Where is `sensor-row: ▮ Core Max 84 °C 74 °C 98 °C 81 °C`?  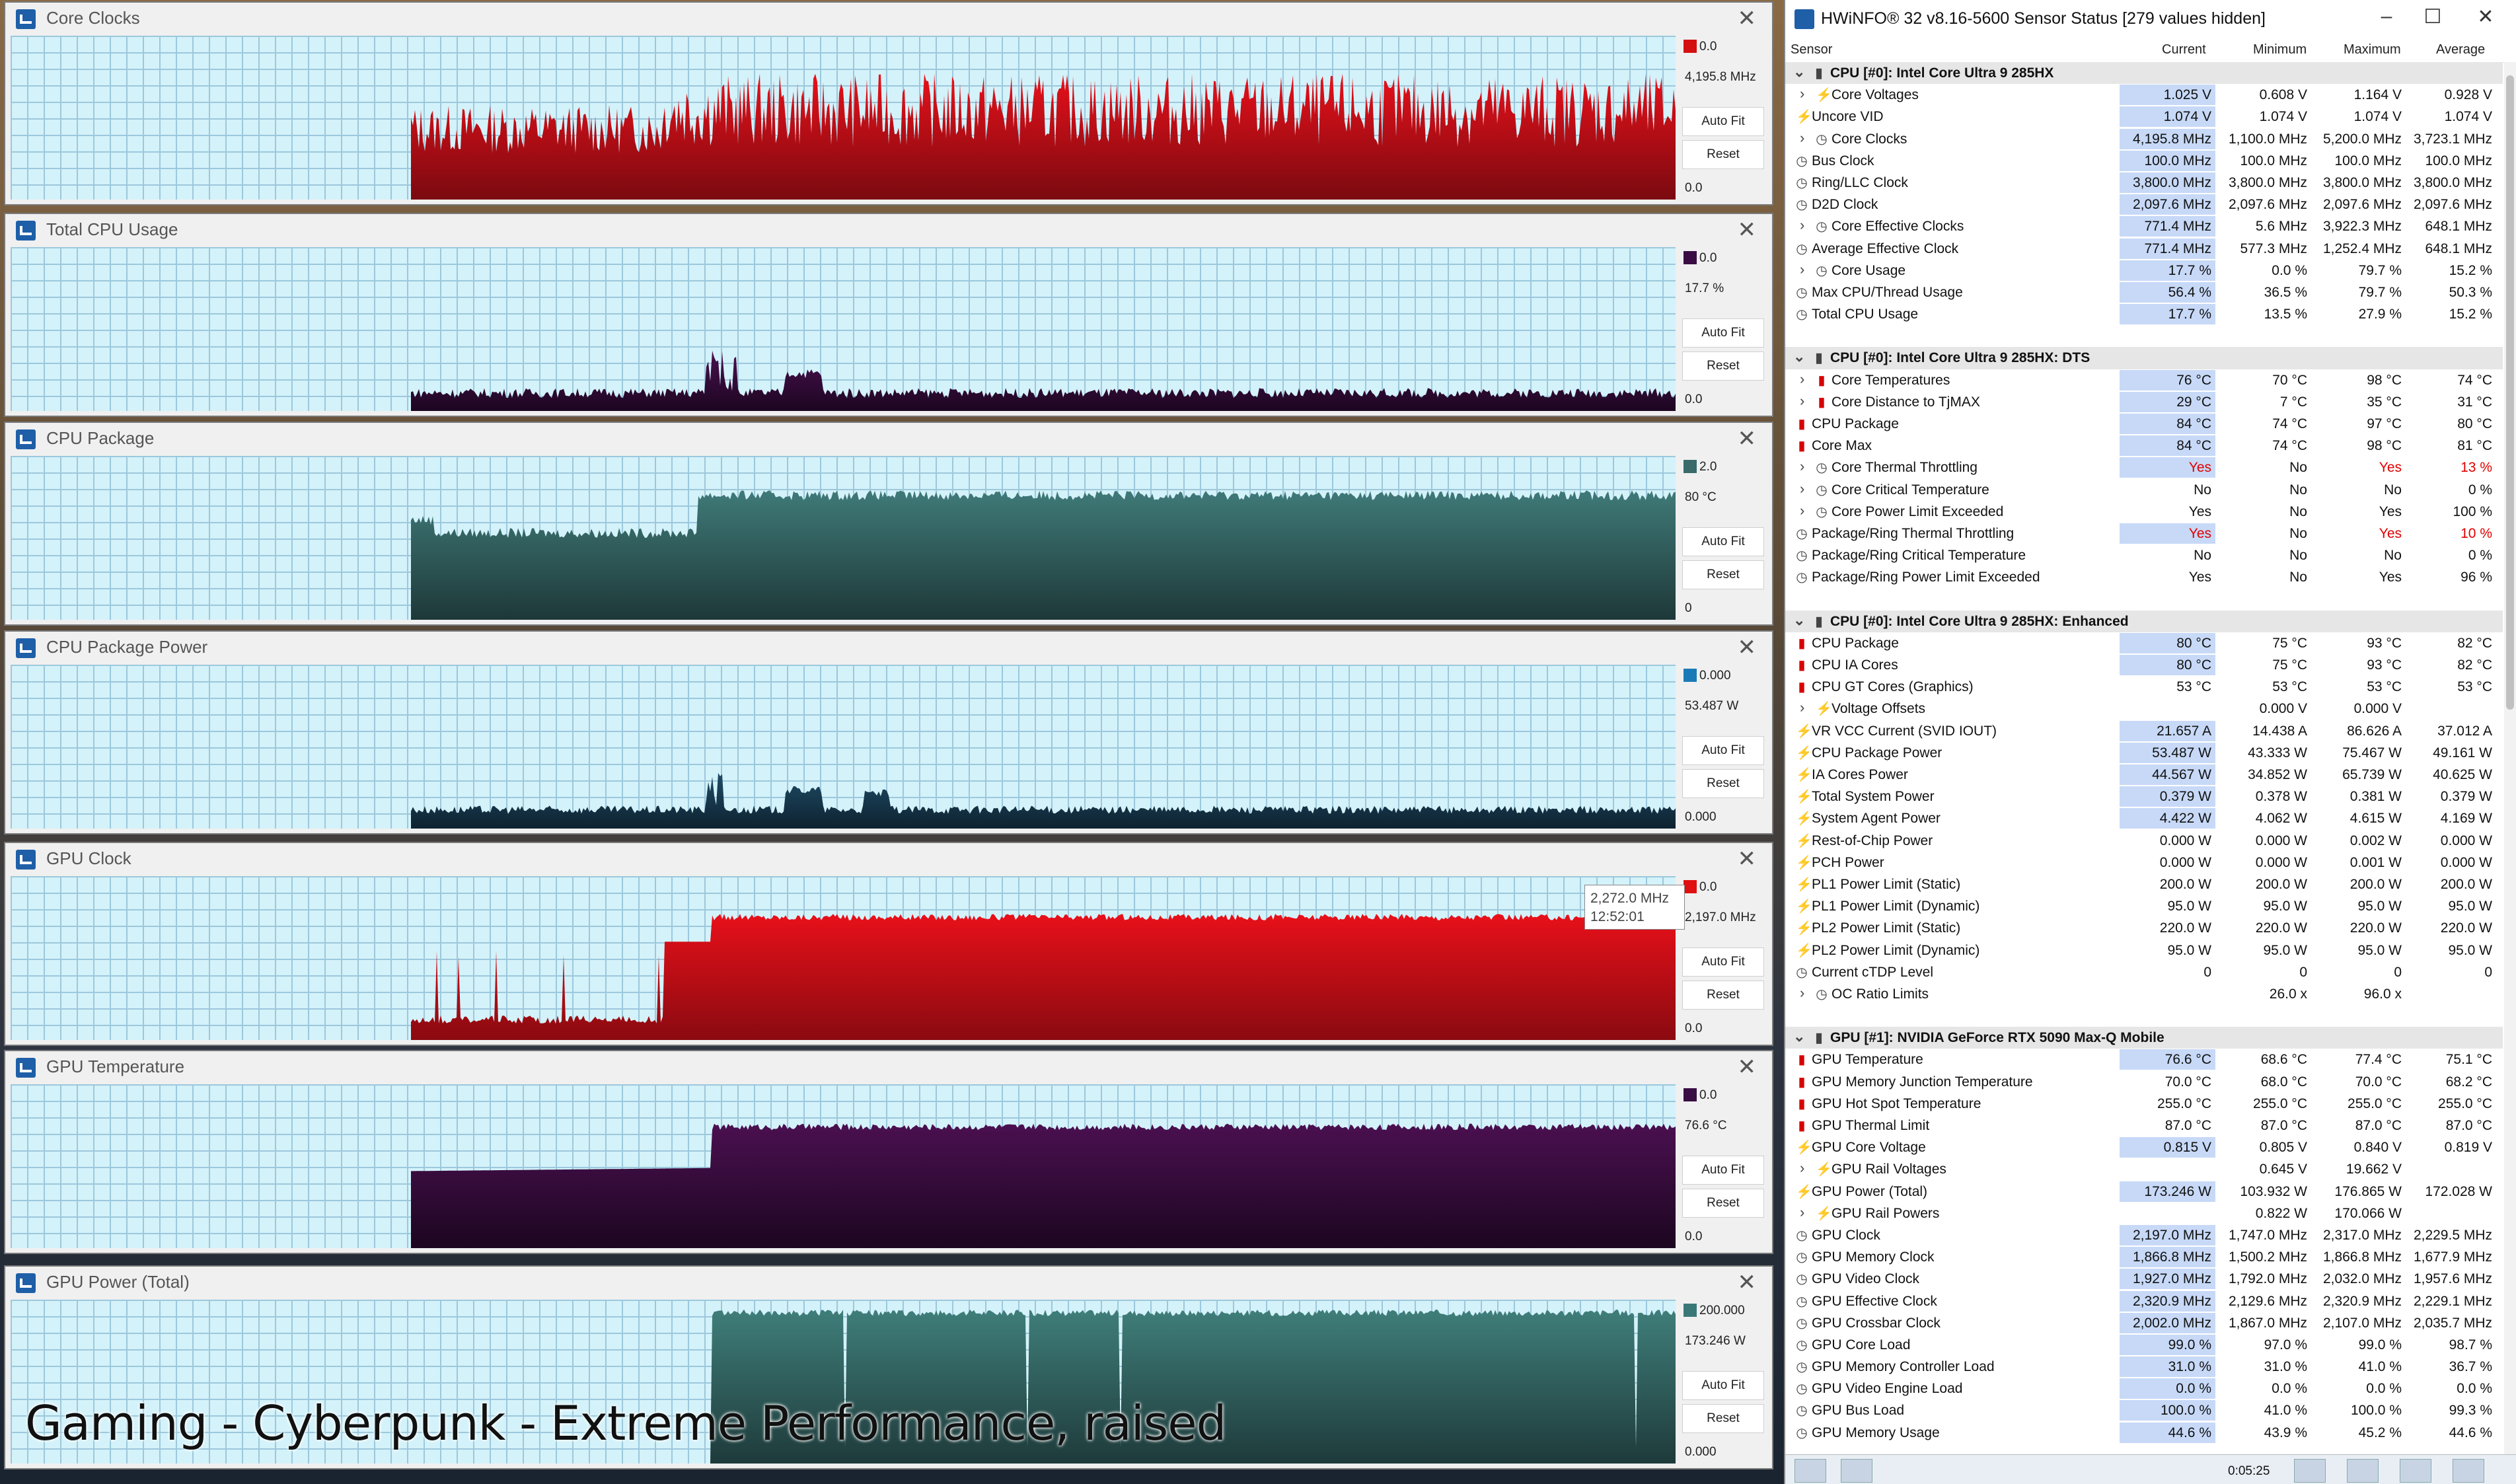 sensor-row: ▮ Core Max 84 °C 74 °C 98 °C 81 °C is located at coordinates (2144, 446).